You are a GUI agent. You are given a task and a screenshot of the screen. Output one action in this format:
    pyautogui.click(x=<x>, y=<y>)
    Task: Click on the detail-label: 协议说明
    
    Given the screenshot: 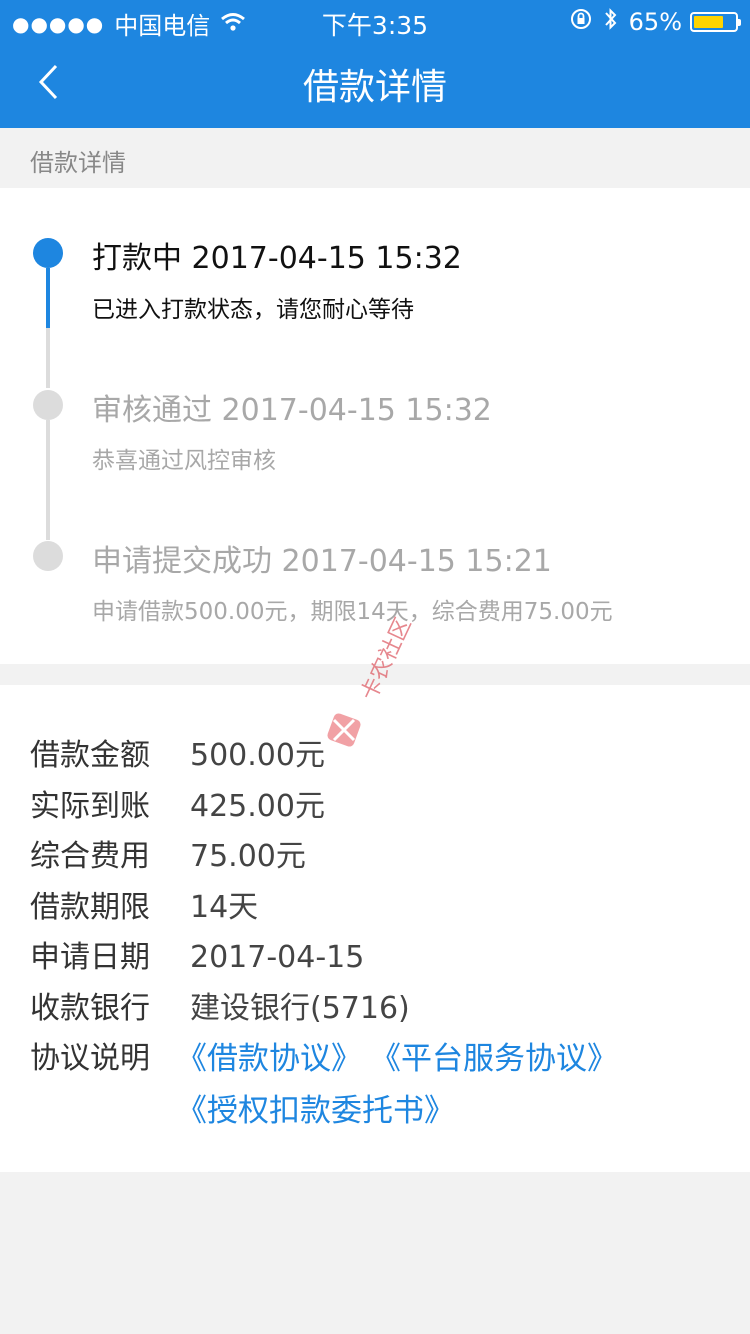 What is the action you would take?
    pyautogui.click(x=90, y=1058)
    